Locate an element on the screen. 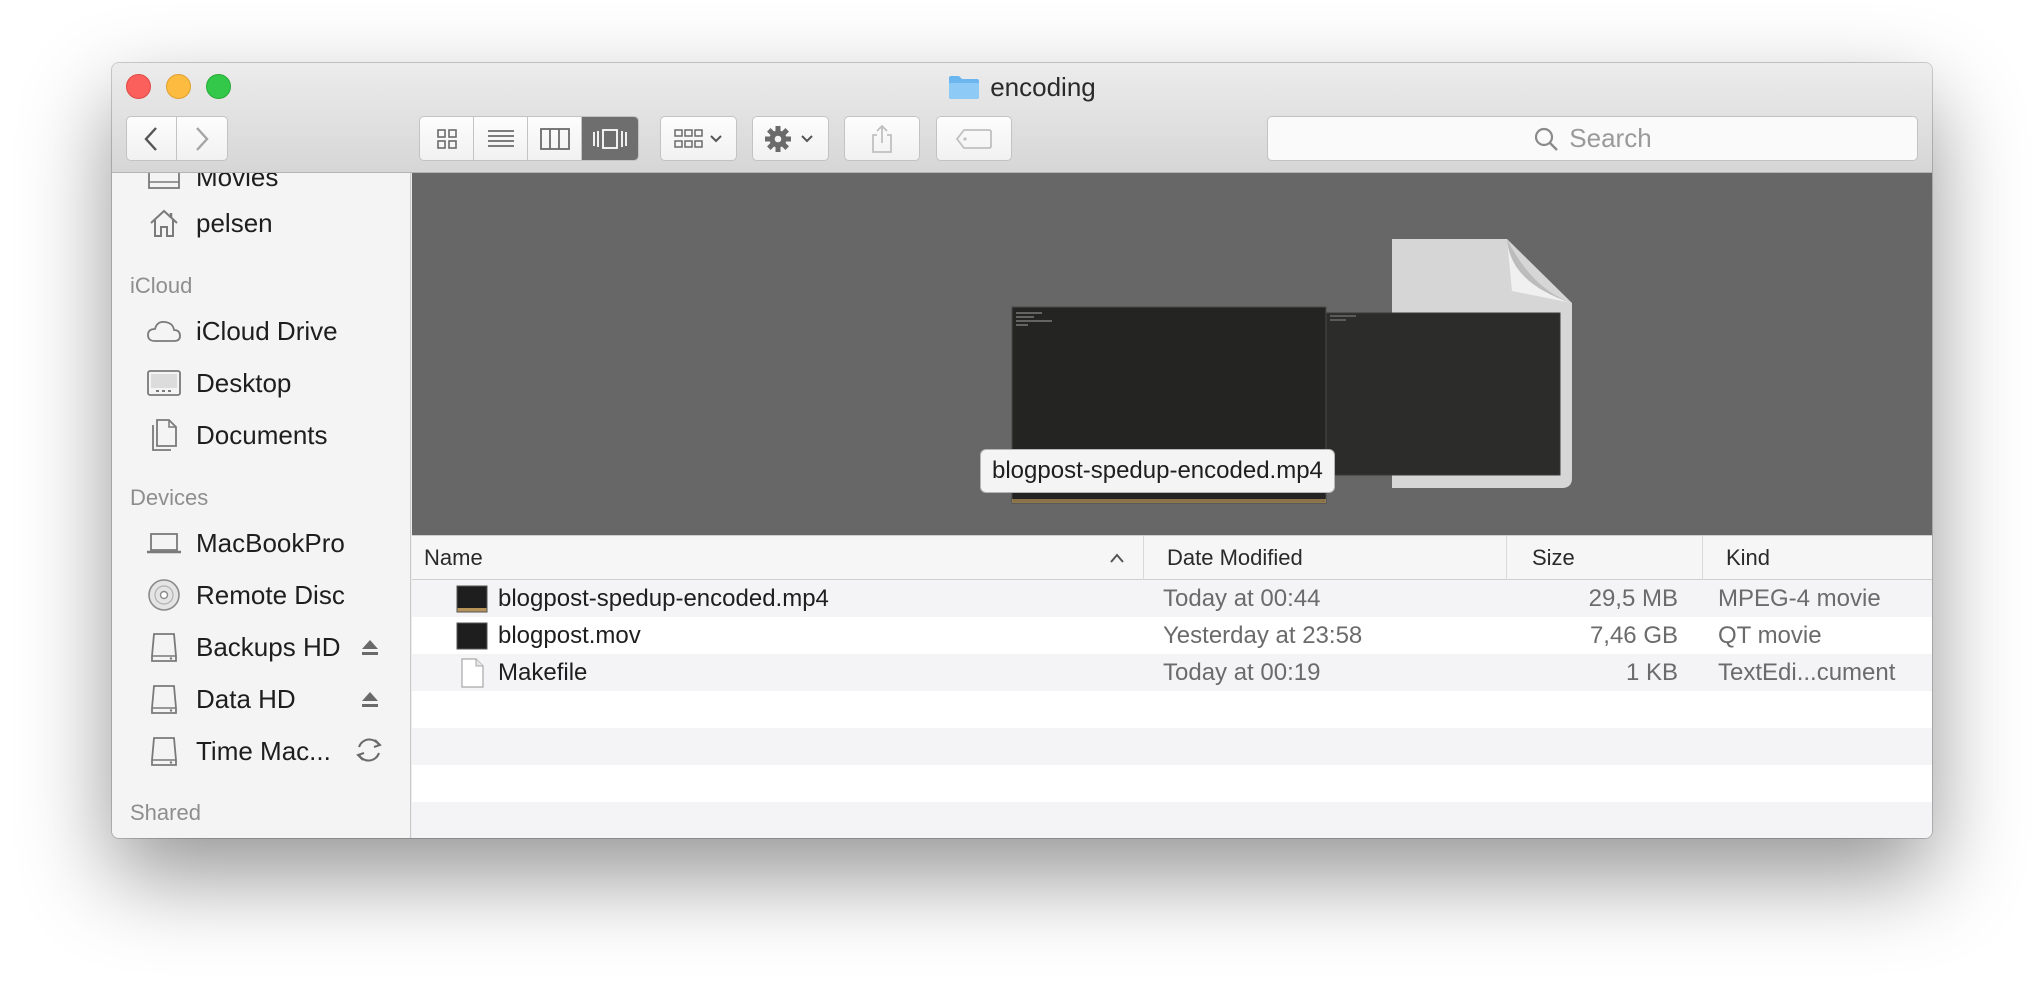 Image resolution: width=2044 pixels, height=998 pixels. sidebar-item-documents: Documents is located at coordinates (237, 435).